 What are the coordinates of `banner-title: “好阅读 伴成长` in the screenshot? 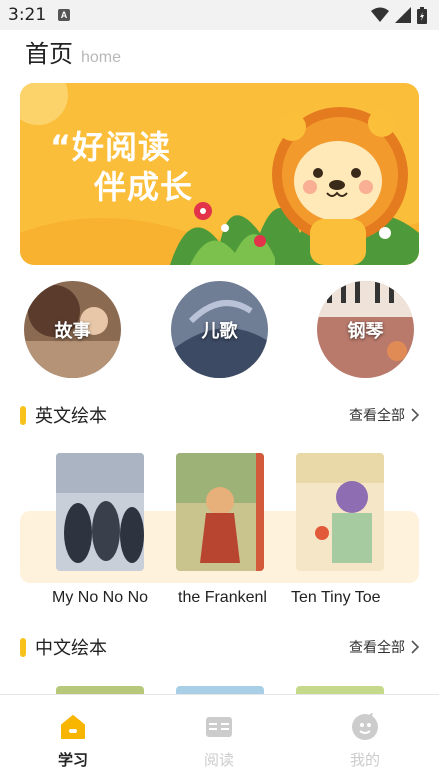 It's located at (140, 167).